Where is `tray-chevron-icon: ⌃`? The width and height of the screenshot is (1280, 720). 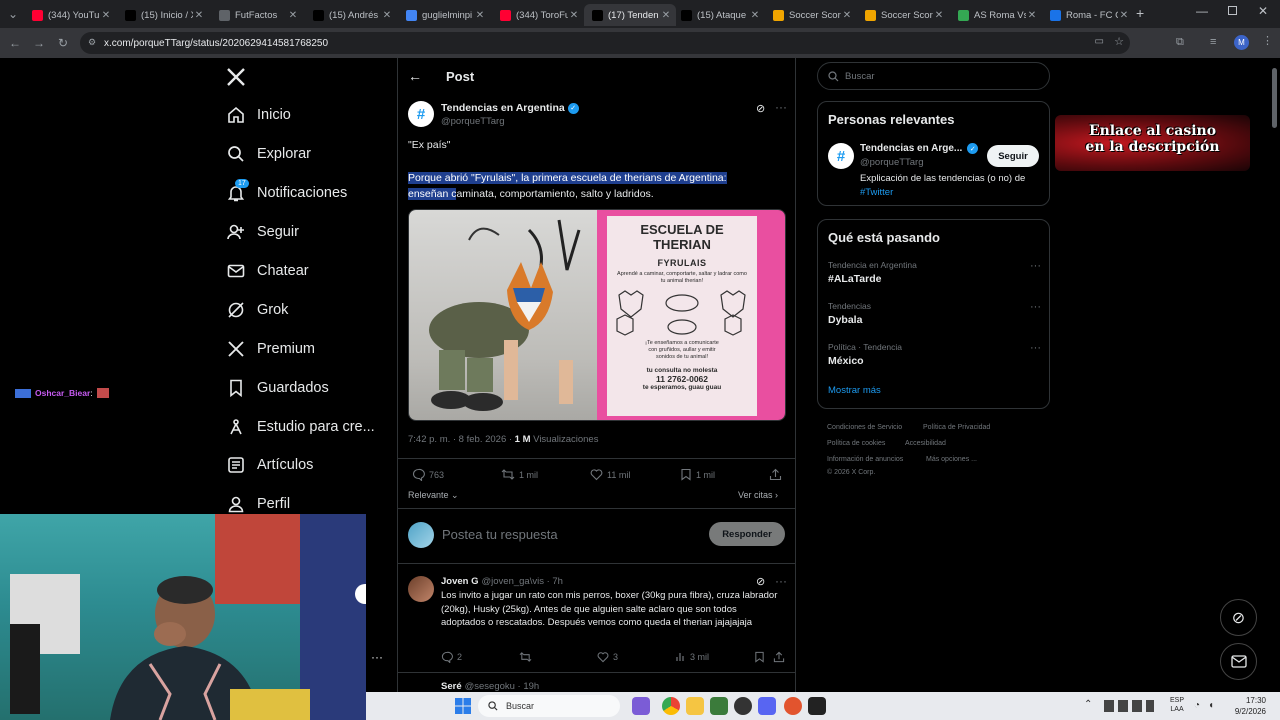
tray-chevron-icon: ⌃ is located at coordinates (1088, 704).